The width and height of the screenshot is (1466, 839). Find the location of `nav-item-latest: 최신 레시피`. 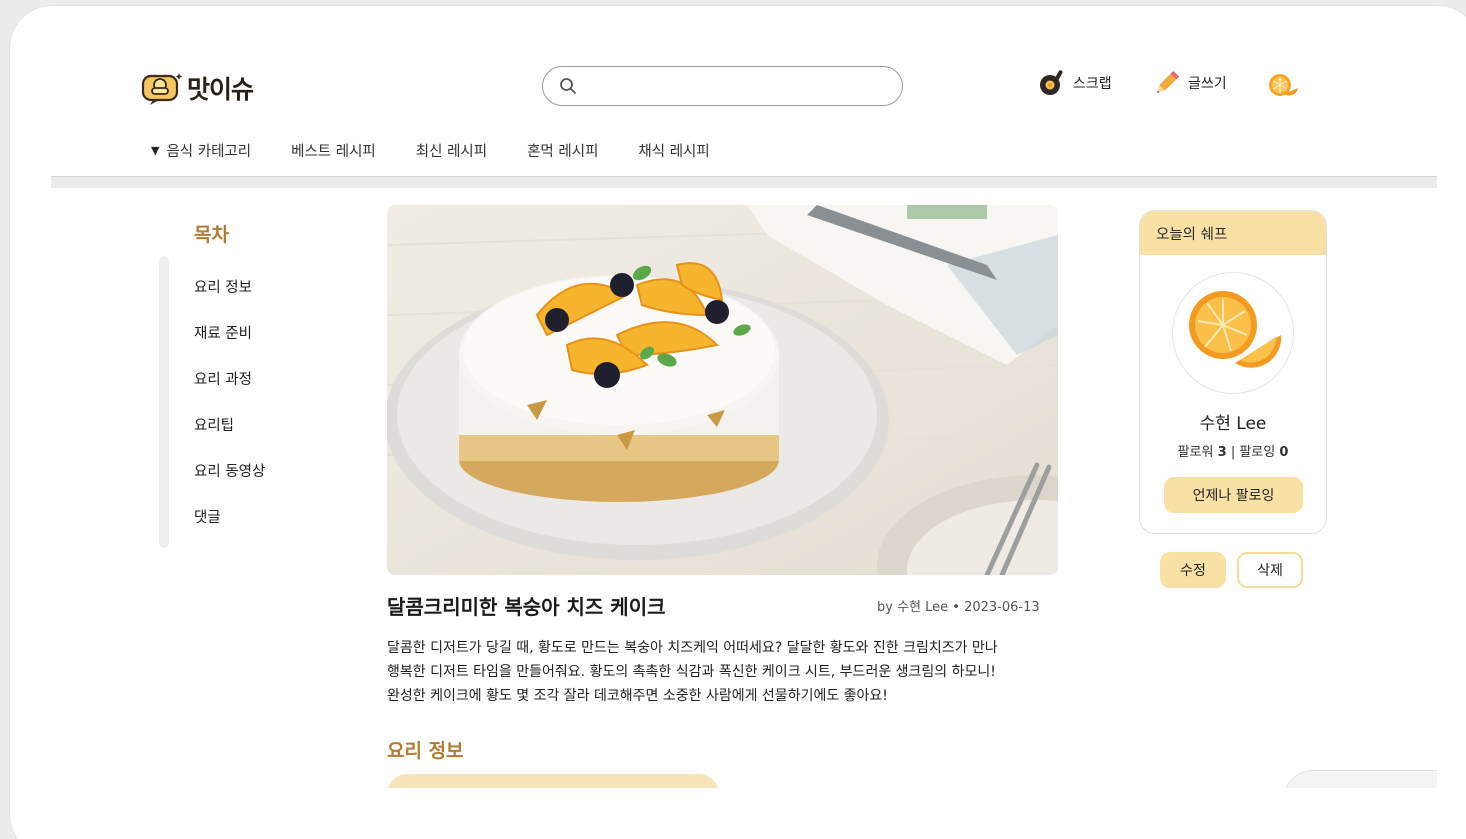

nav-item-latest: 최신 레시피 is located at coordinates (451, 150).